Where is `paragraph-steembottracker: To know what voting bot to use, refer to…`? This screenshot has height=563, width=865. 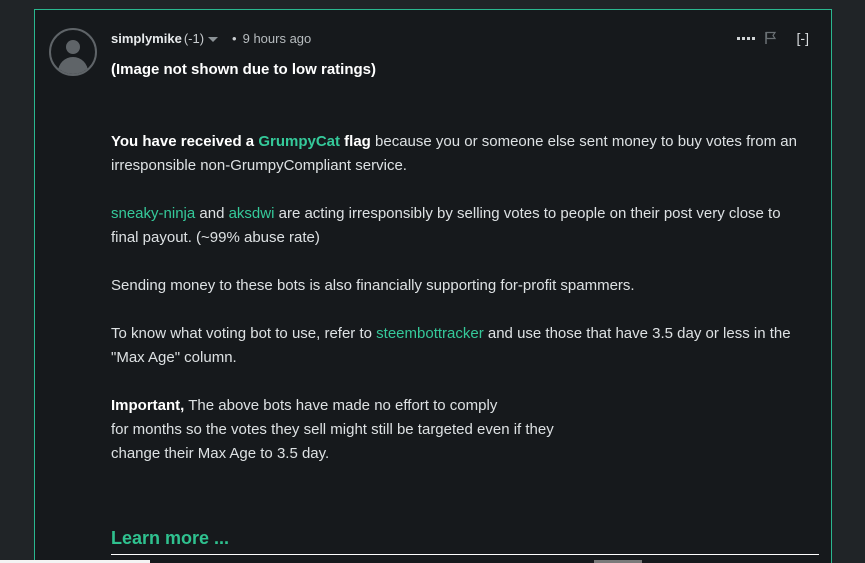 paragraph-steembottracker: To know what voting bot to use, refer to… is located at coordinates (461, 346).